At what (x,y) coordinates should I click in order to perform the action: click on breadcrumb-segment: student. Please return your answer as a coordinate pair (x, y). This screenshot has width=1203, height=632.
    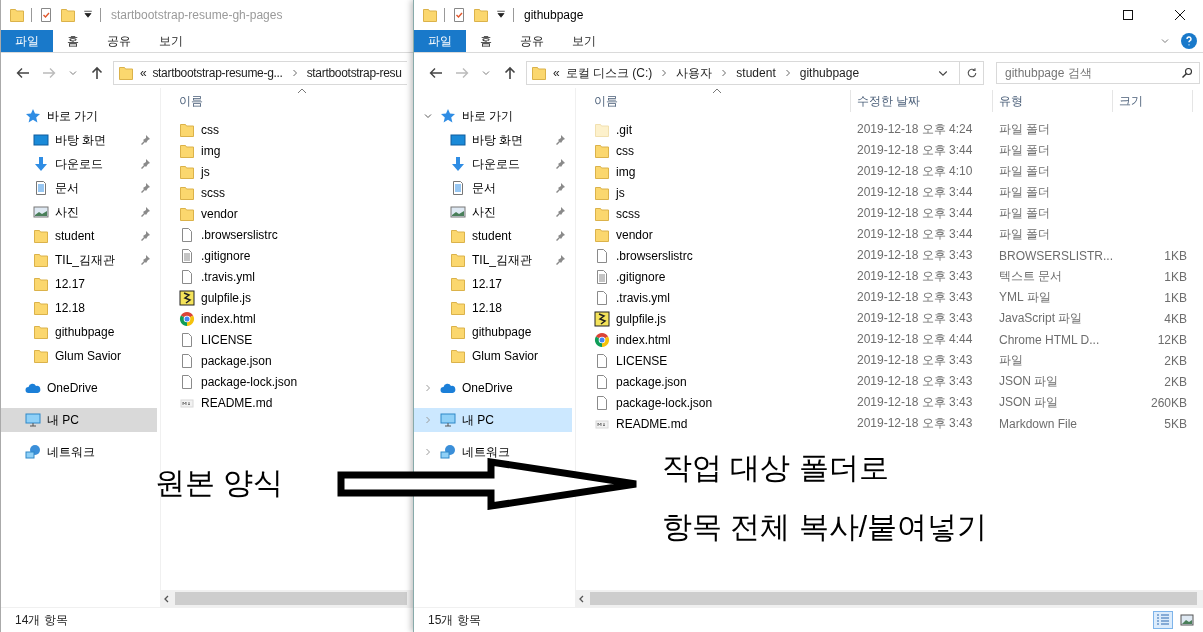
    Looking at the image, I should click on (756, 73).